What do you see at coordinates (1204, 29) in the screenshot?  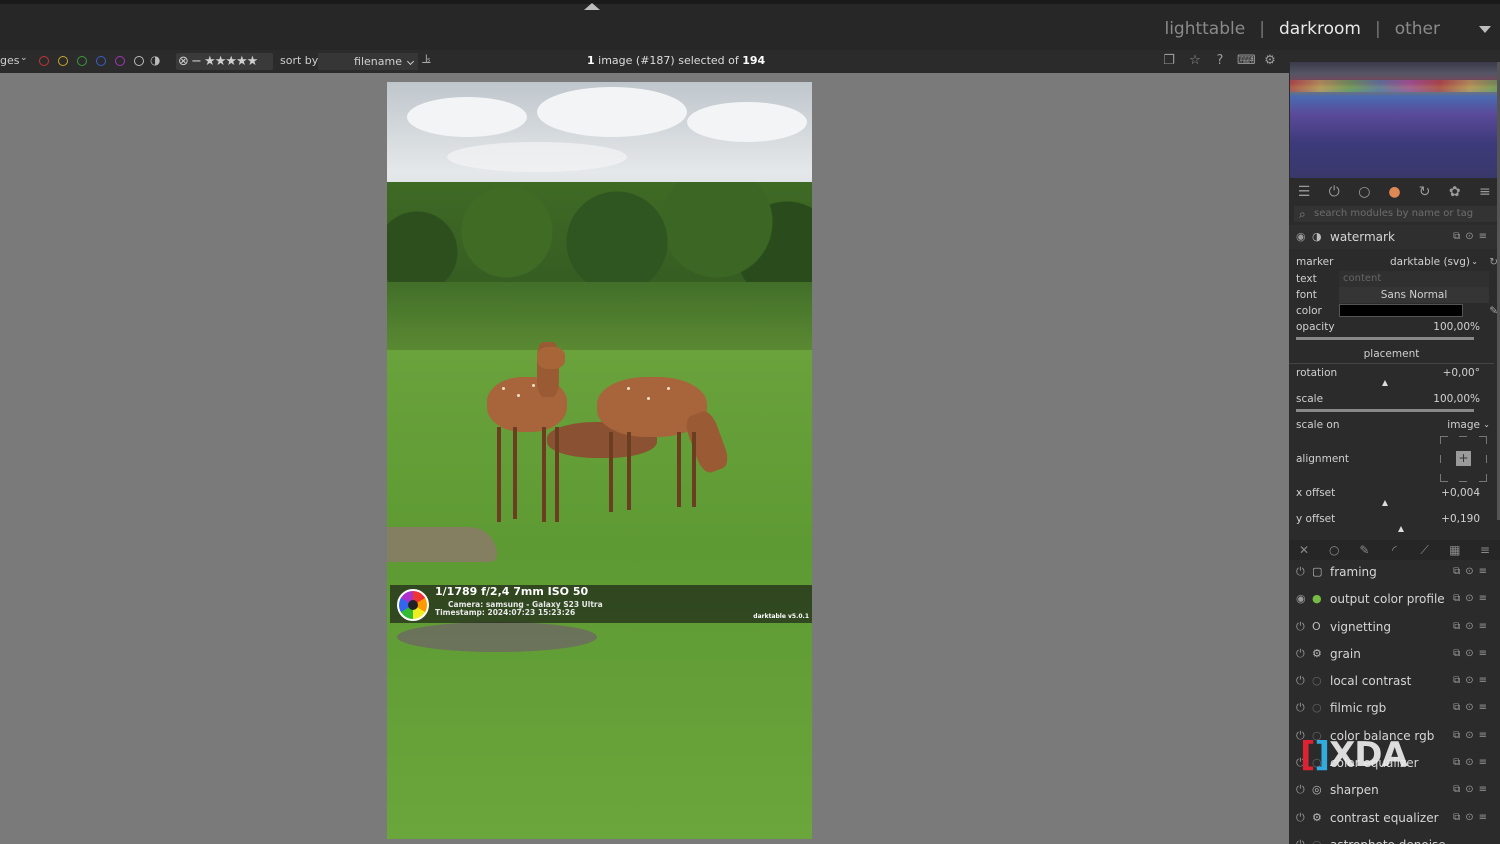 I see `view-lighttable: lighttable` at bounding box center [1204, 29].